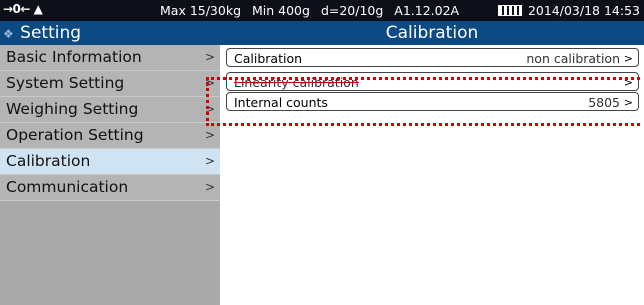 Image resolution: width=644 pixels, height=305 pixels. Describe the element at coordinates (432, 33) in the screenshot. I see `page-title: Calibration` at that location.